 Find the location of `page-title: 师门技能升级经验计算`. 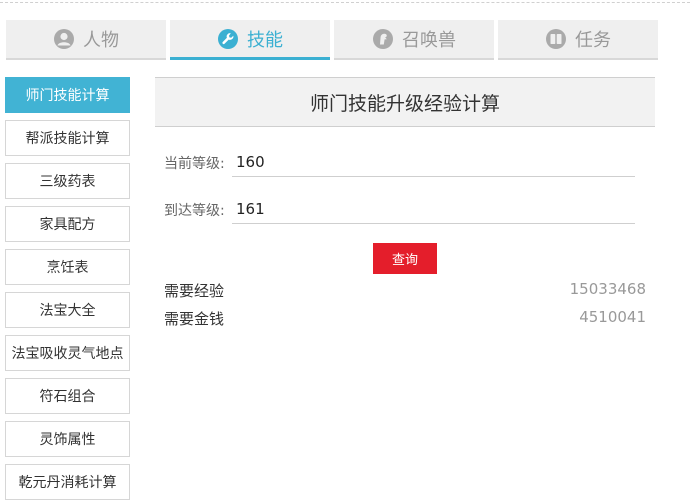

page-title: 师门技能升级经验计算 is located at coordinates (405, 102).